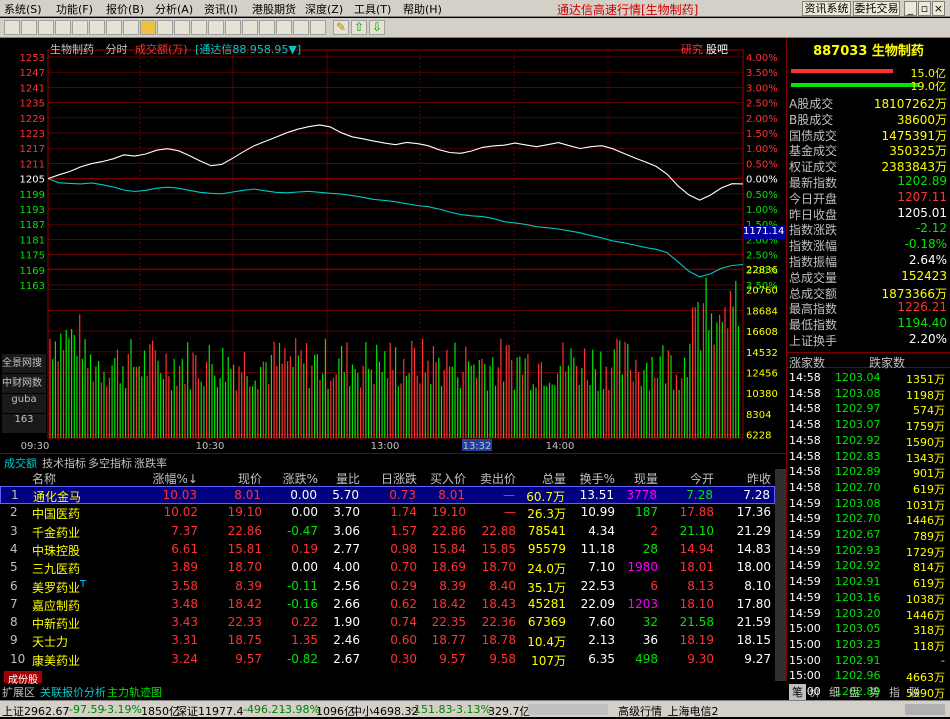  I want to click on table-cell: 18.75, so click(244, 640).